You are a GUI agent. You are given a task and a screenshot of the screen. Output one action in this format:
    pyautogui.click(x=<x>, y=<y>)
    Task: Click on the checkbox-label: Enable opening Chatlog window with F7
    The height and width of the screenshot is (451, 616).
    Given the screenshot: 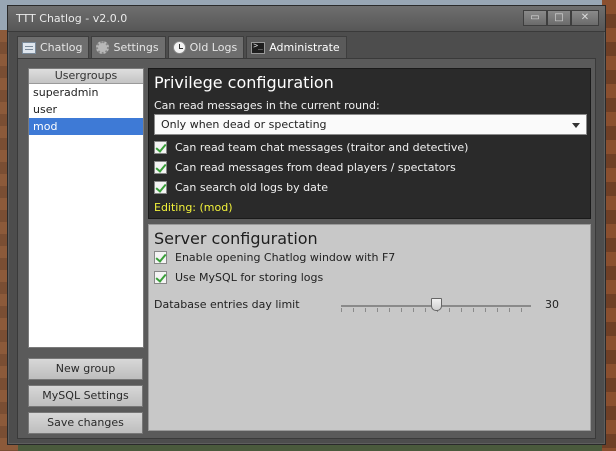 What is the action you would take?
    pyautogui.click(x=285, y=257)
    